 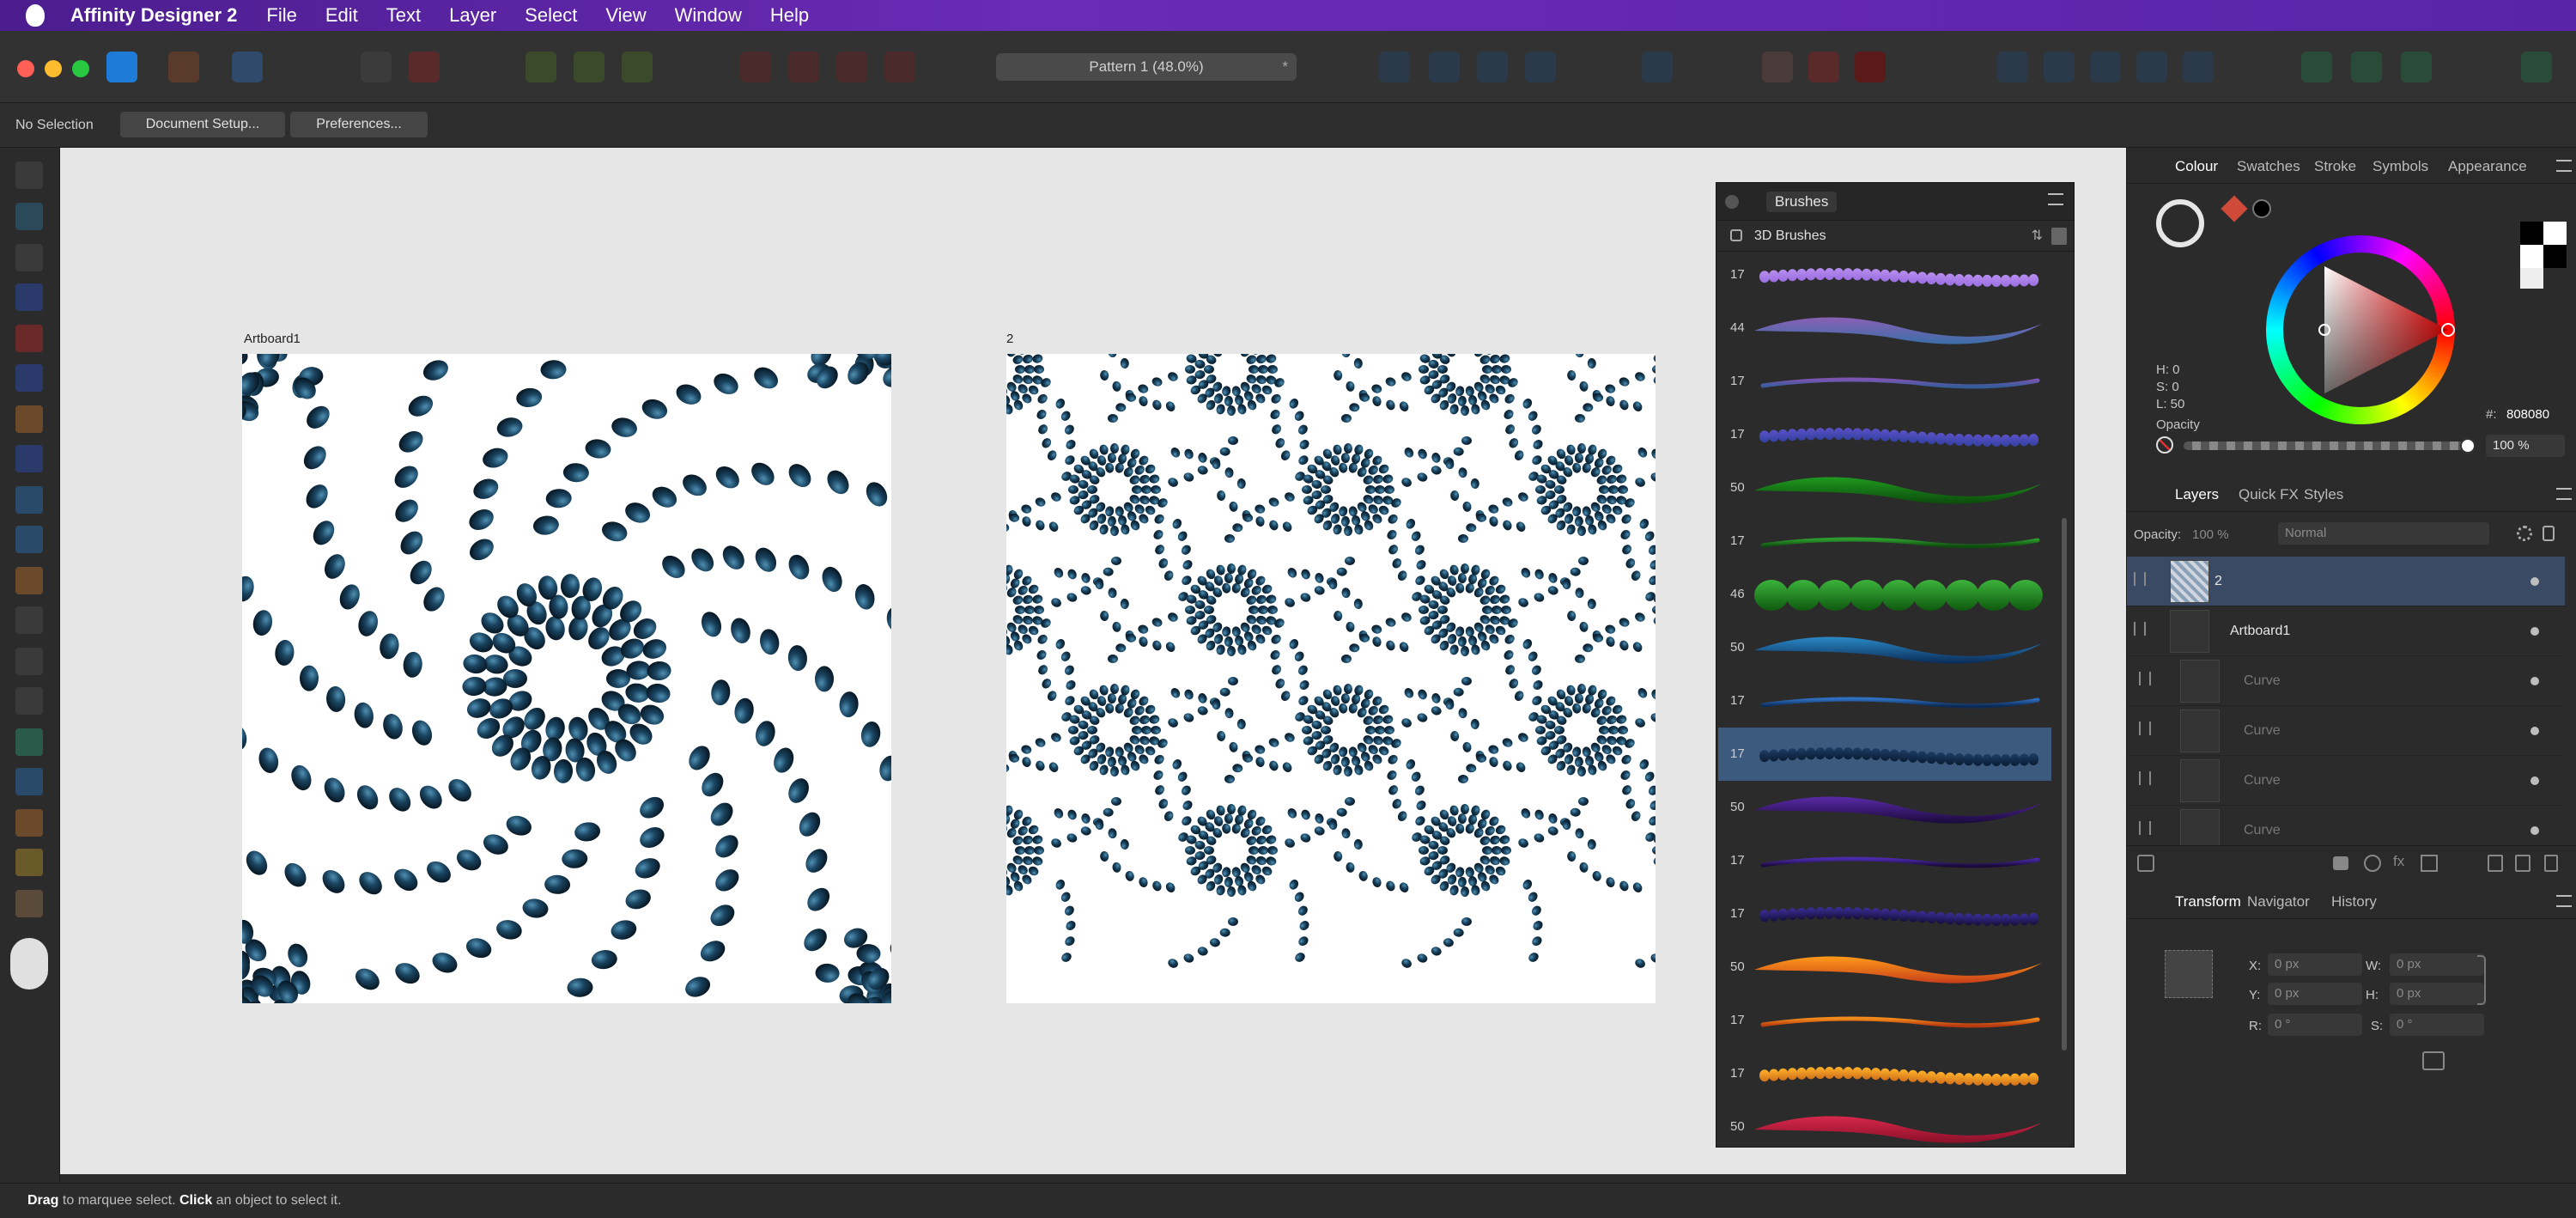 I want to click on menu-text: Text, so click(x=403, y=15).